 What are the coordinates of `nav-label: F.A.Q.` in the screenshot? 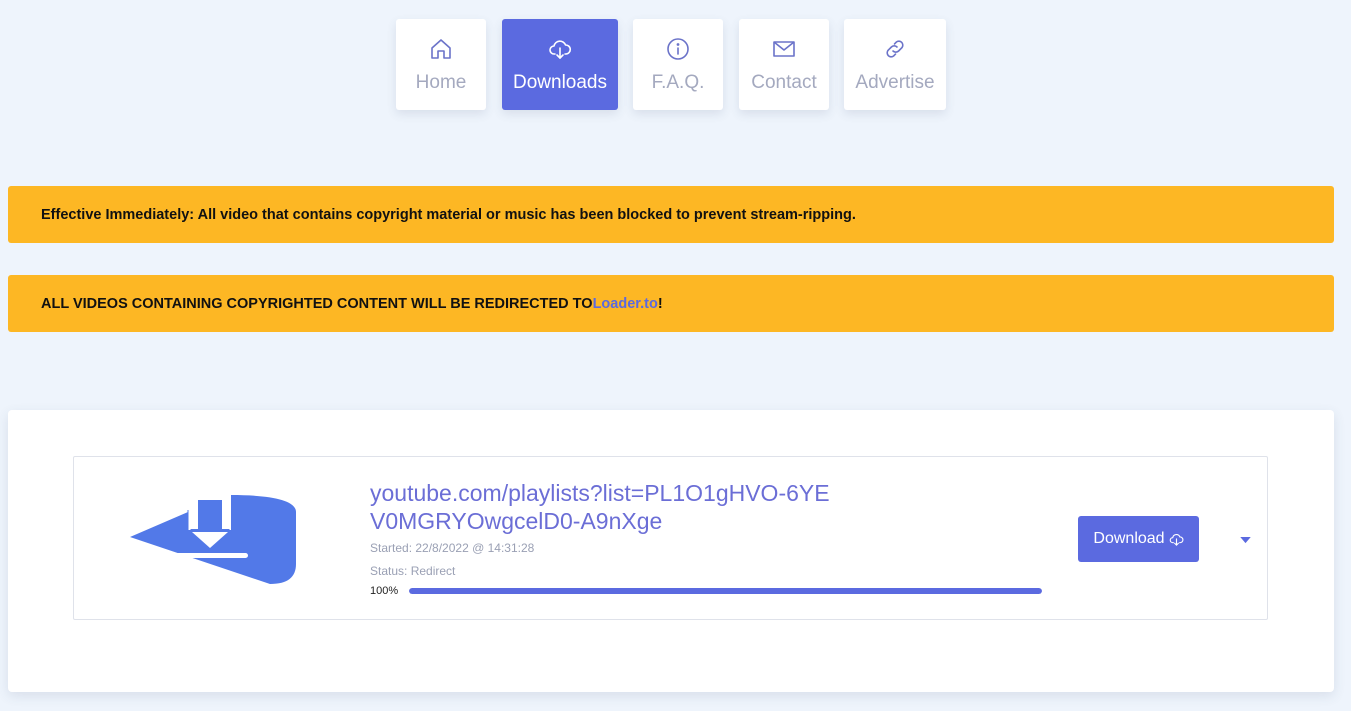 It's located at (678, 82).